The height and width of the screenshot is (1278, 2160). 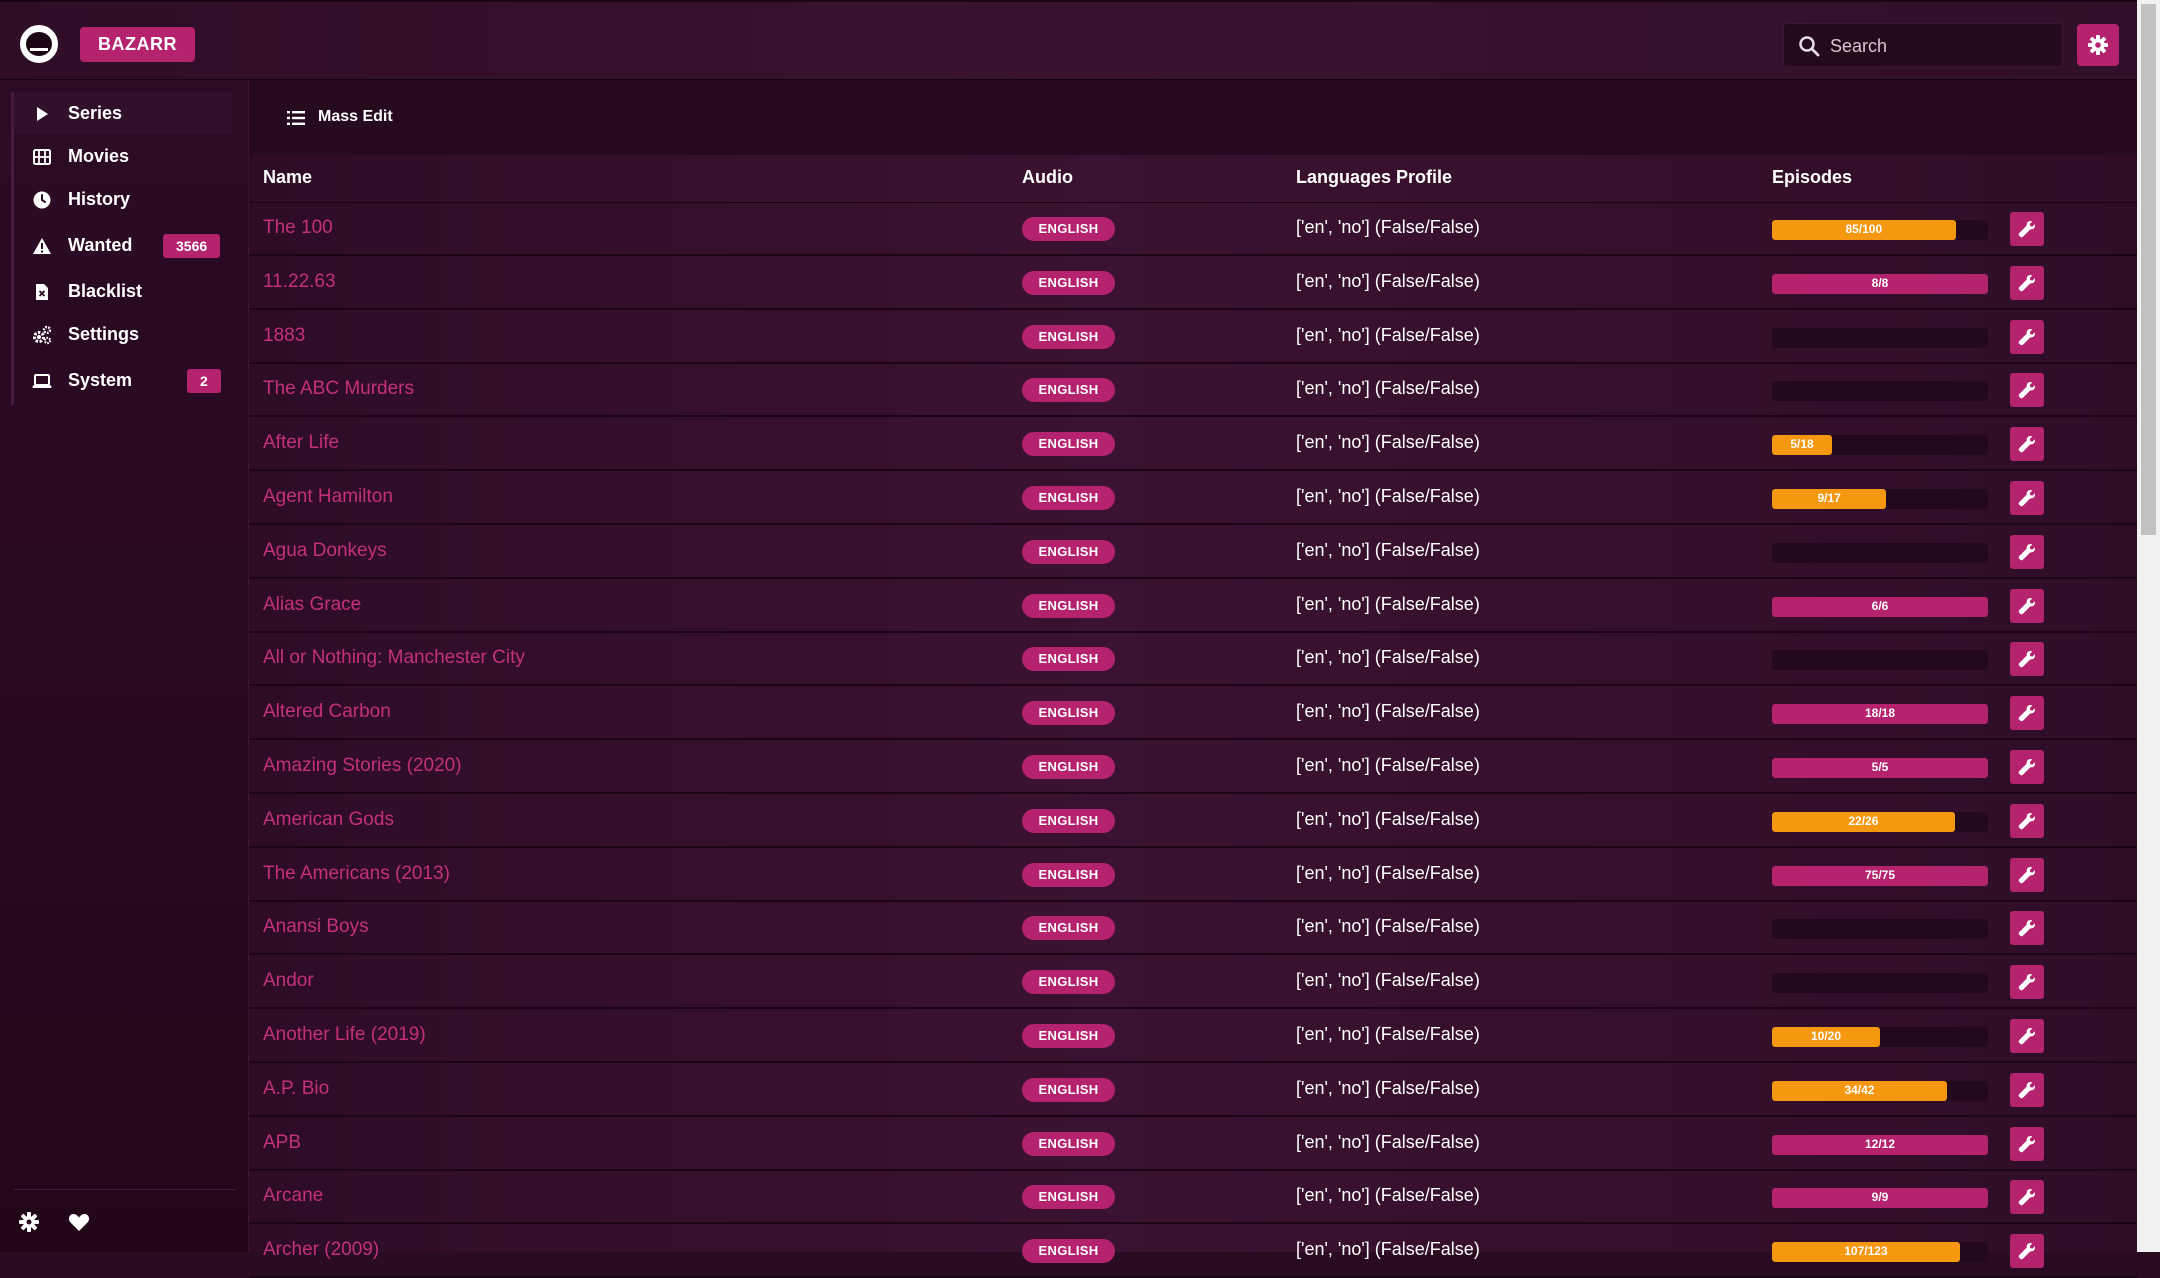 I want to click on episodes-count-label: 9/9, so click(x=1880, y=1197).